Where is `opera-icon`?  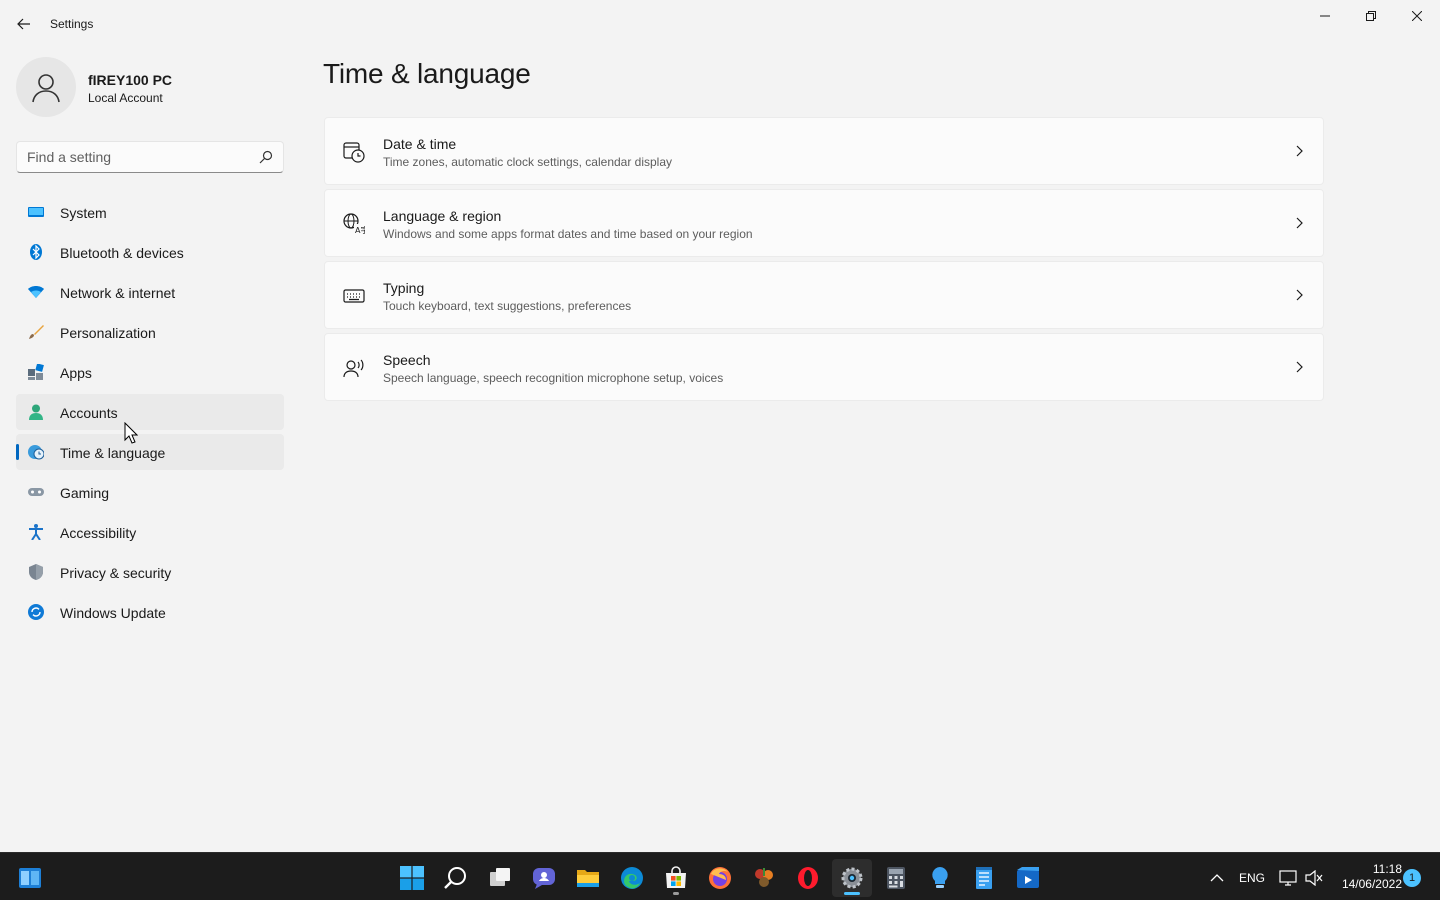
opera-icon is located at coordinates (808, 878).